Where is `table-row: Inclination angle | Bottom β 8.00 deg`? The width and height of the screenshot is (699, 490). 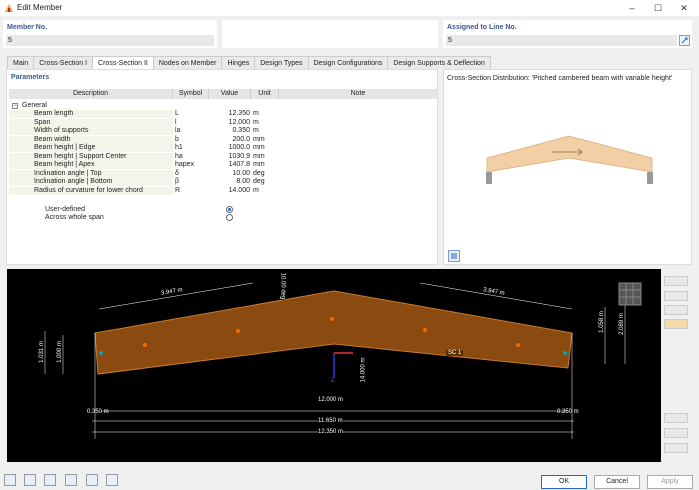
table-row: Inclination angle | Bottom β 8.00 deg is located at coordinates (223, 182).